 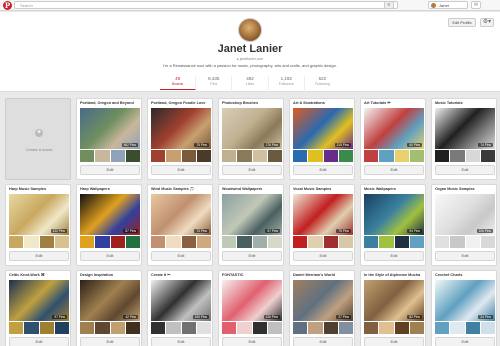 I want to click on board-tile: Woodwind Wallpapers 57 Pins Edit, so click(x=251, y=225).